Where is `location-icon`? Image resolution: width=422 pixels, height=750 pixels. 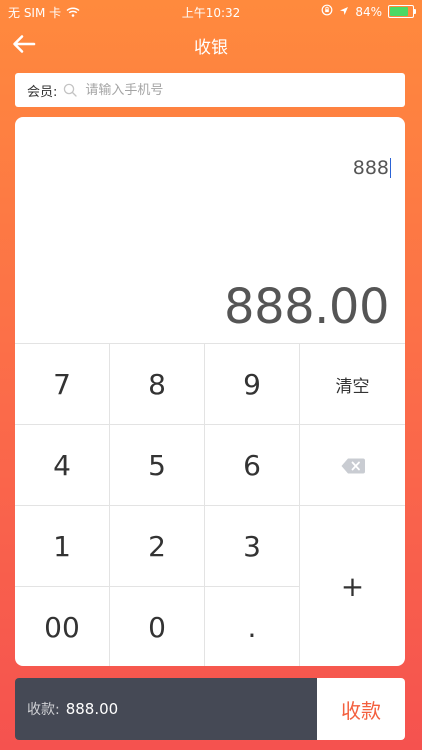
location-icon is located at coordinates (344, 12).